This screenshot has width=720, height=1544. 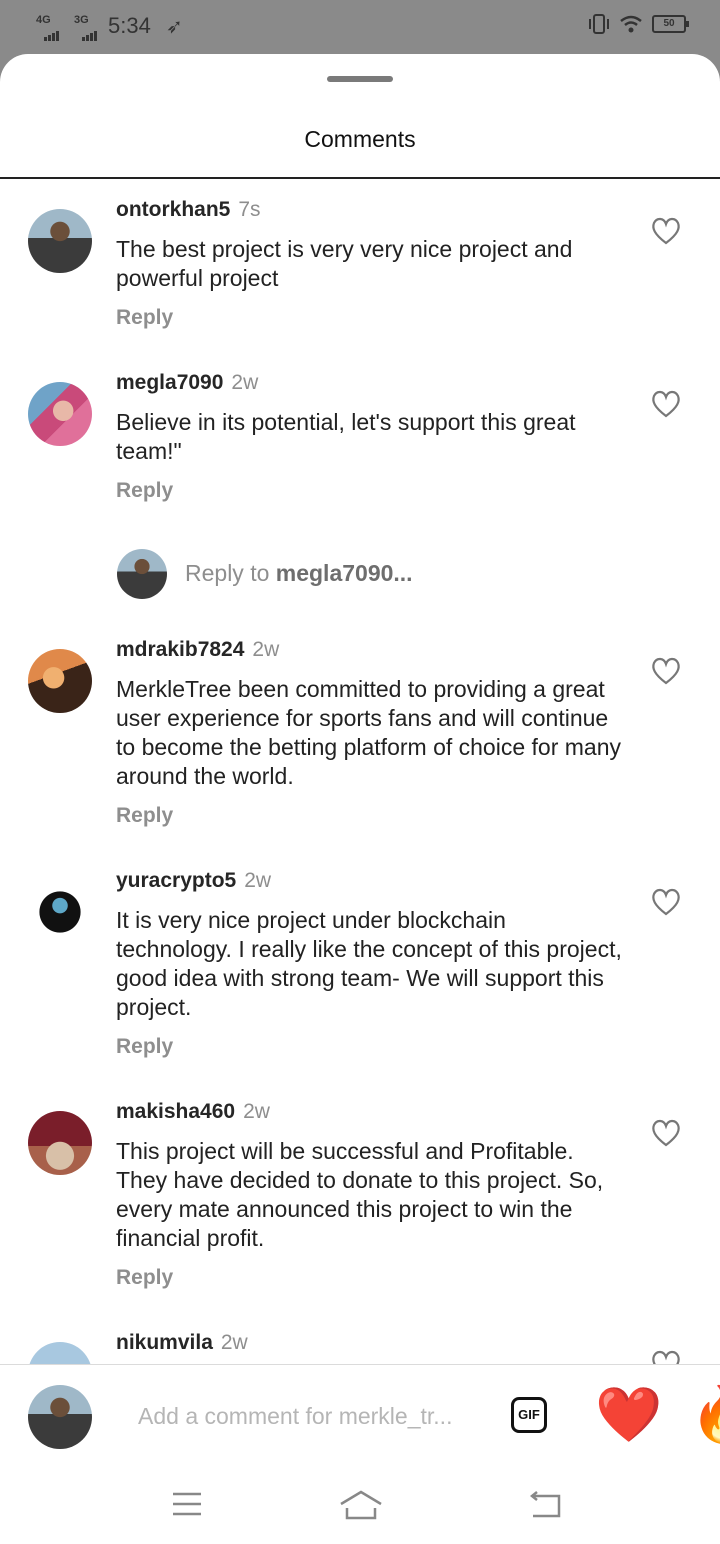 I want to click on wifi-icon, so click(x=631, y=24).